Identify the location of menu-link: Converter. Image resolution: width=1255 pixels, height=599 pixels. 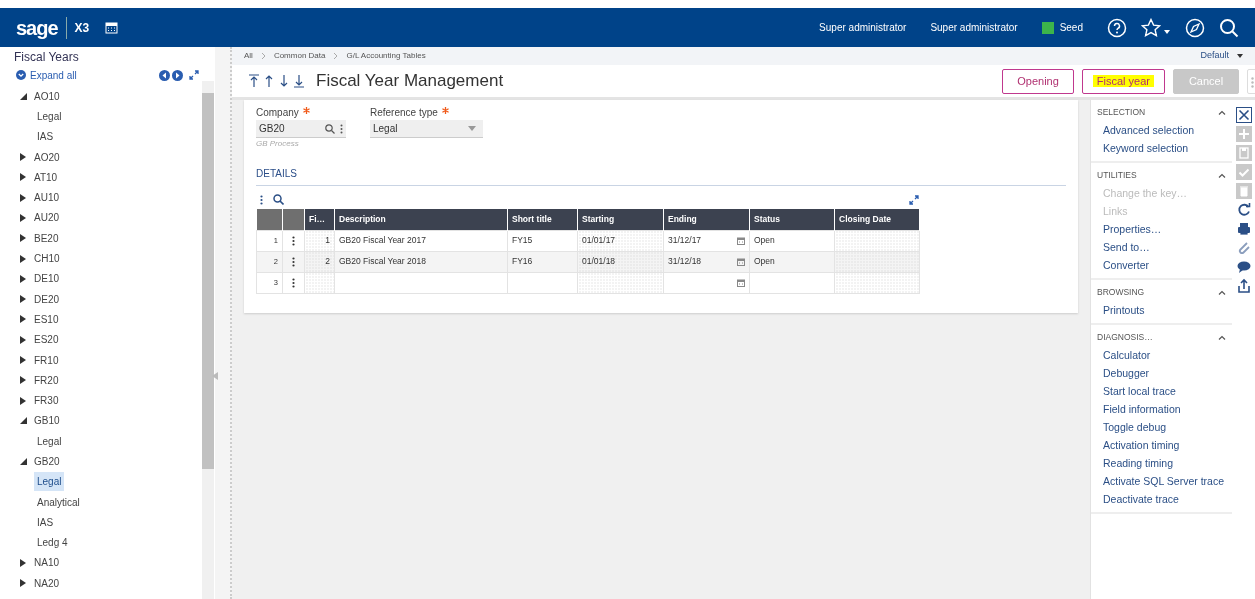
(1161, 265).